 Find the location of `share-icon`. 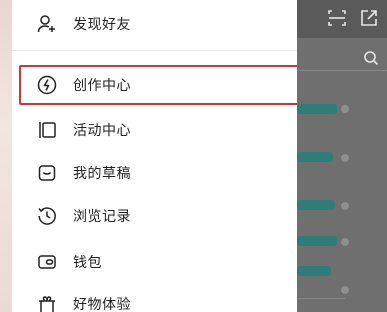

share-icon is located at coordinates (369, 18).